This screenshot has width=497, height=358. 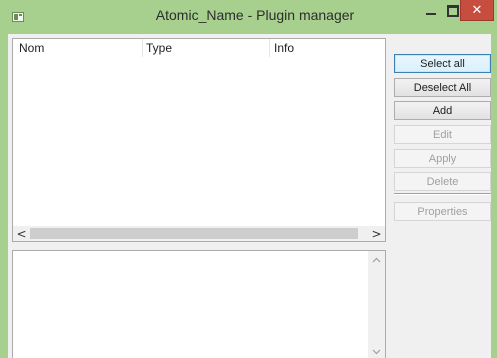 I want to click on scroll-left-icon: <, so click(x=21, y=233).